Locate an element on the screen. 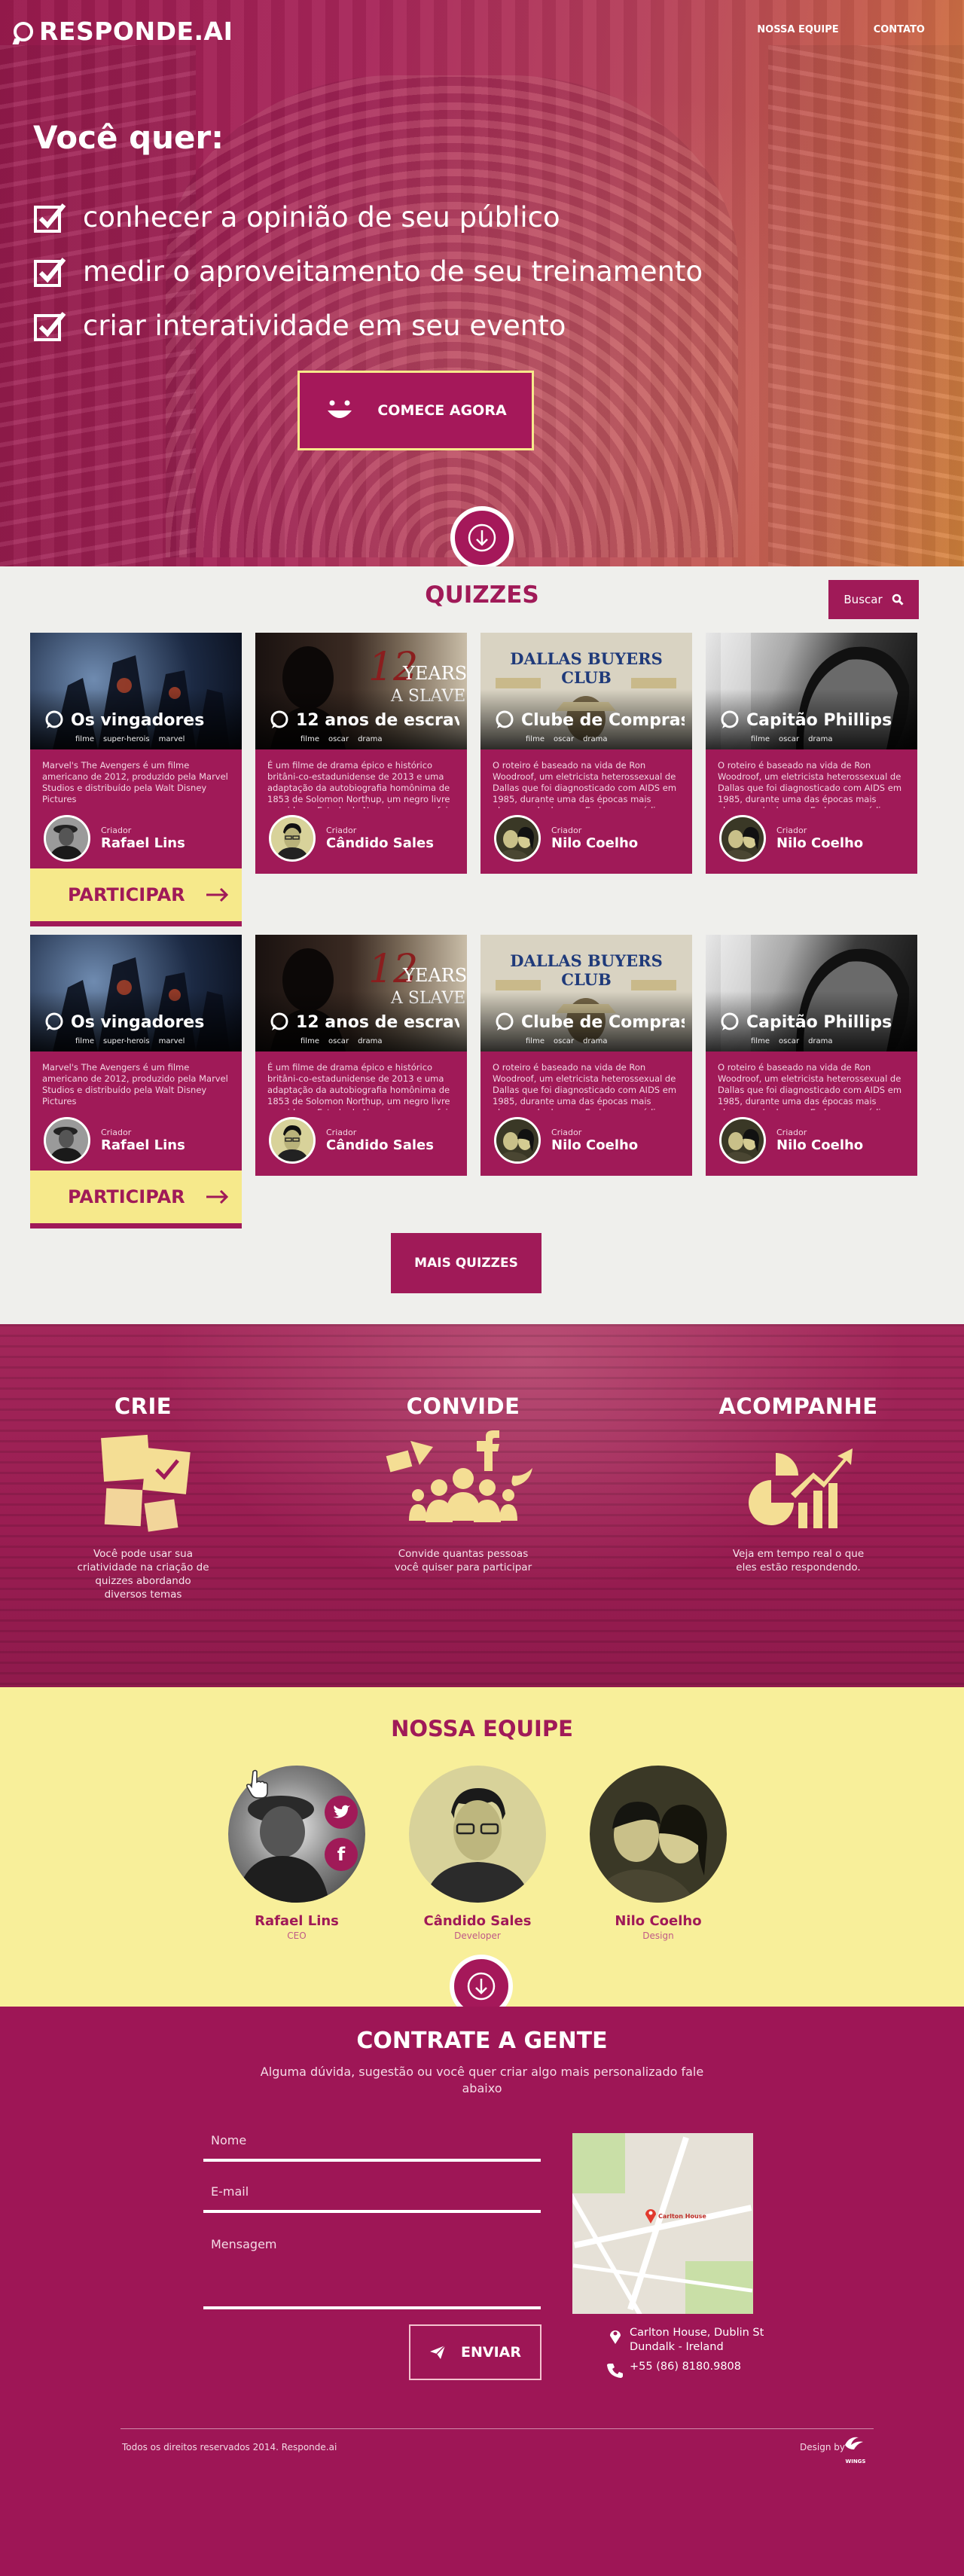  chat-bubble-logo-icon is located at coordinates (23, 31).